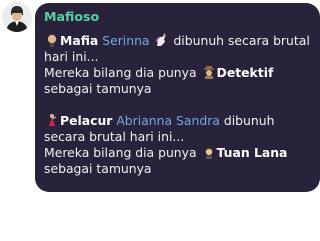 This screenshot has height=241, width=320. What do you see at coordinates (245, 72) in the screenshot?
I see `guest-role-detective: Detektif` at bounding box center [245, 72].